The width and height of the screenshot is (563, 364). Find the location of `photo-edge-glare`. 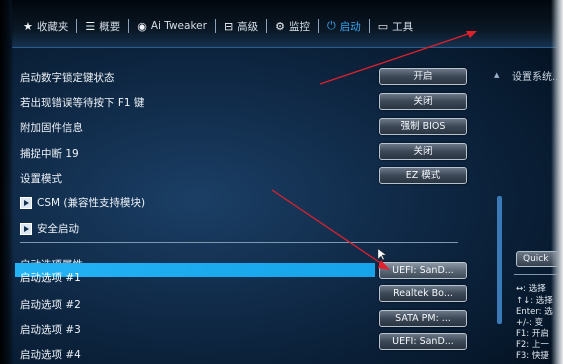

photo-edge-glare is located at coordinates (557, 182).